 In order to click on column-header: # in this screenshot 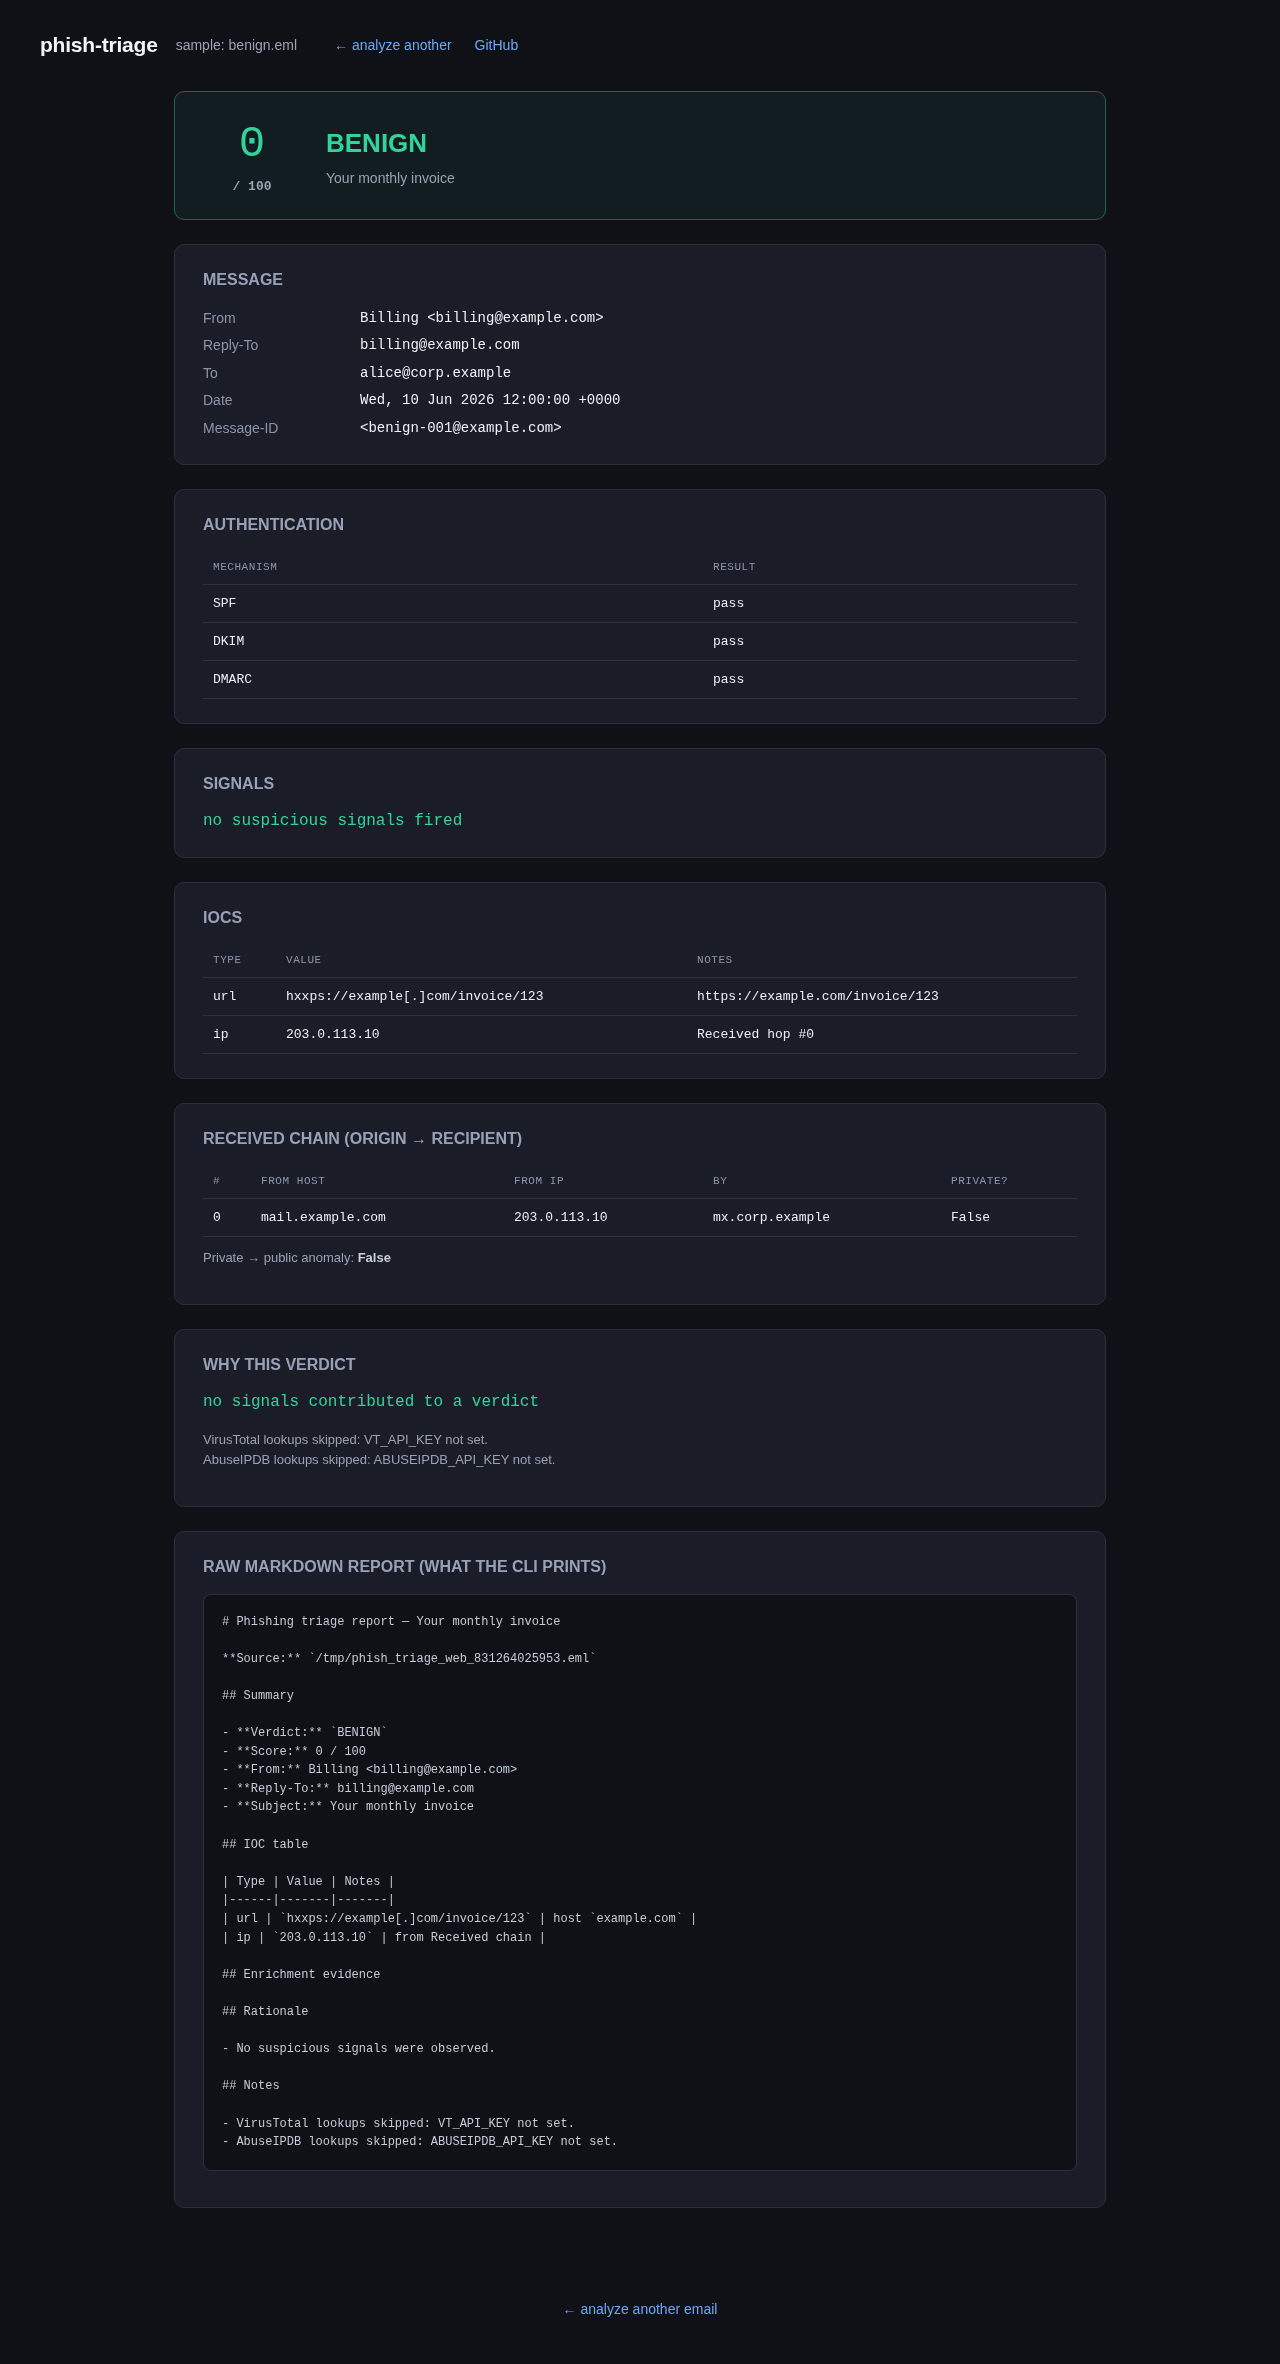, I will do `click(227, 1181)`.